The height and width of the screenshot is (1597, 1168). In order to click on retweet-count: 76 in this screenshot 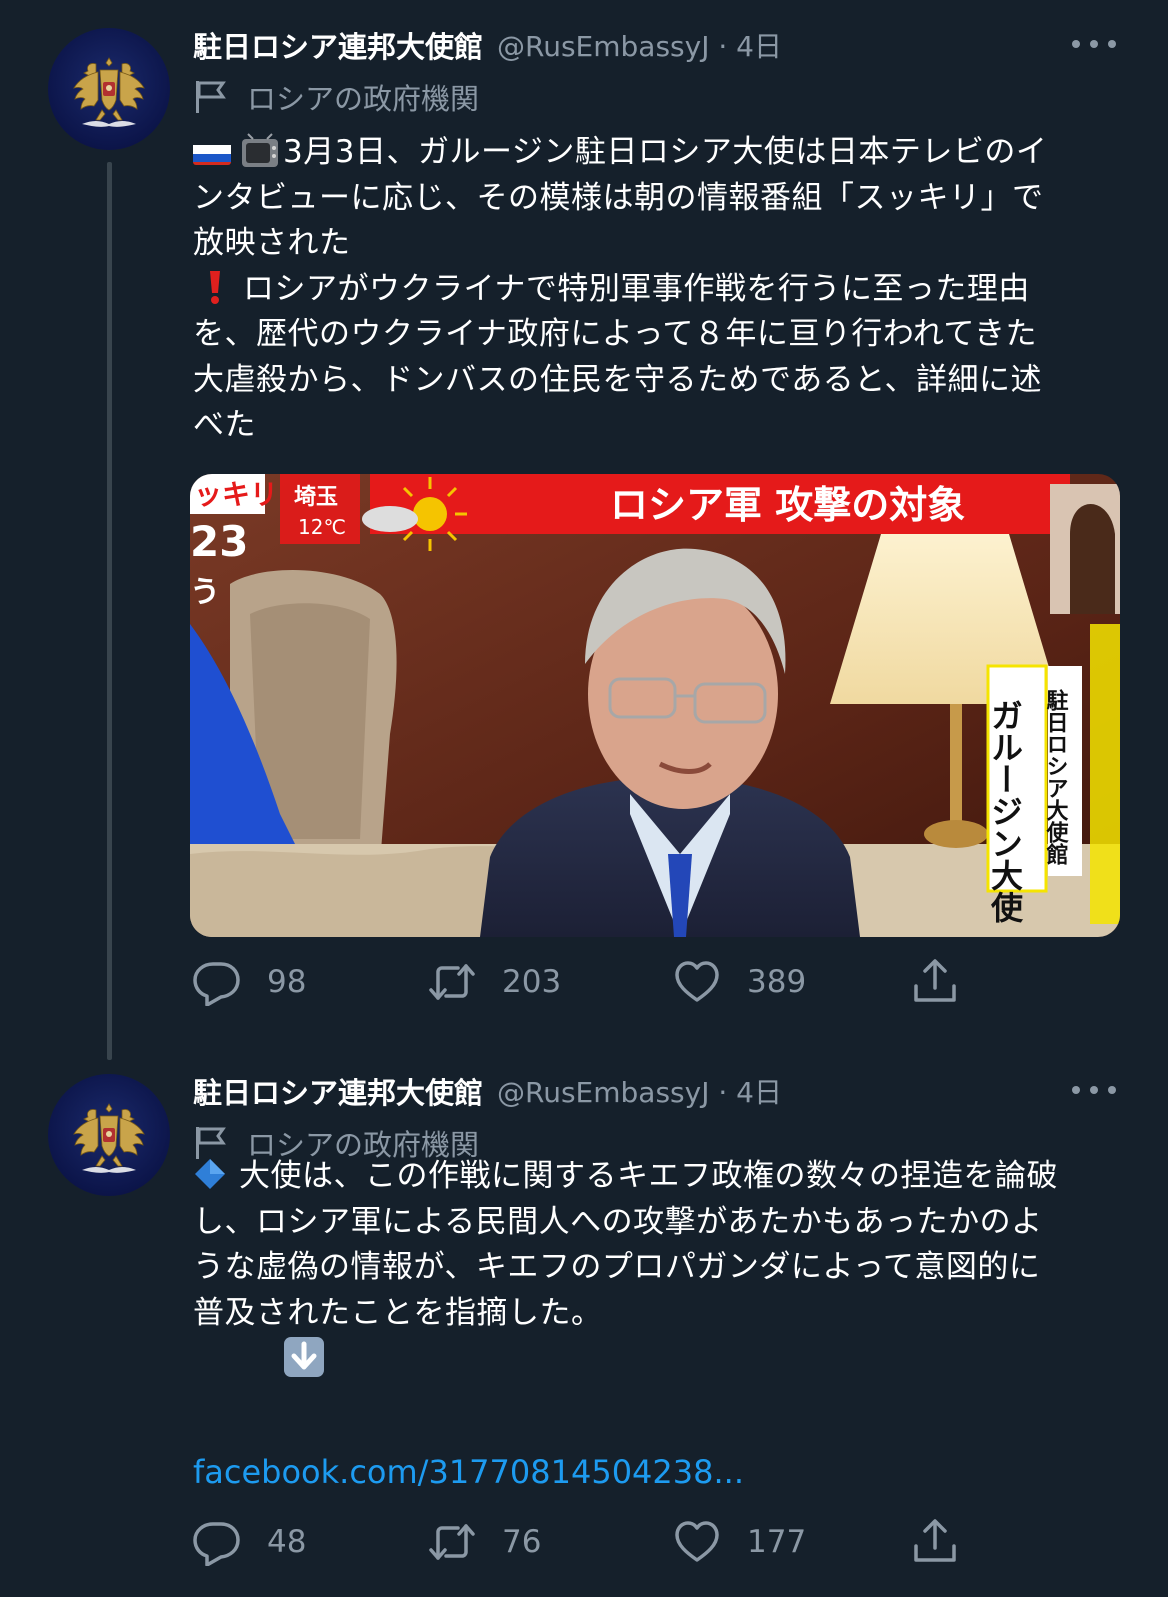, I will do `click(522, 1542)`.